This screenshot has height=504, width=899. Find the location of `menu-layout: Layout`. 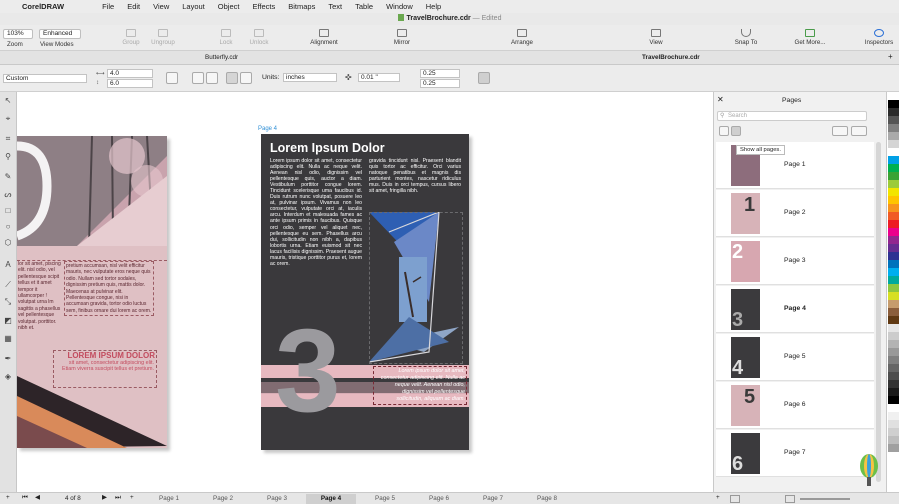

menu-layout: Layout is located at coordinates (193, 6).